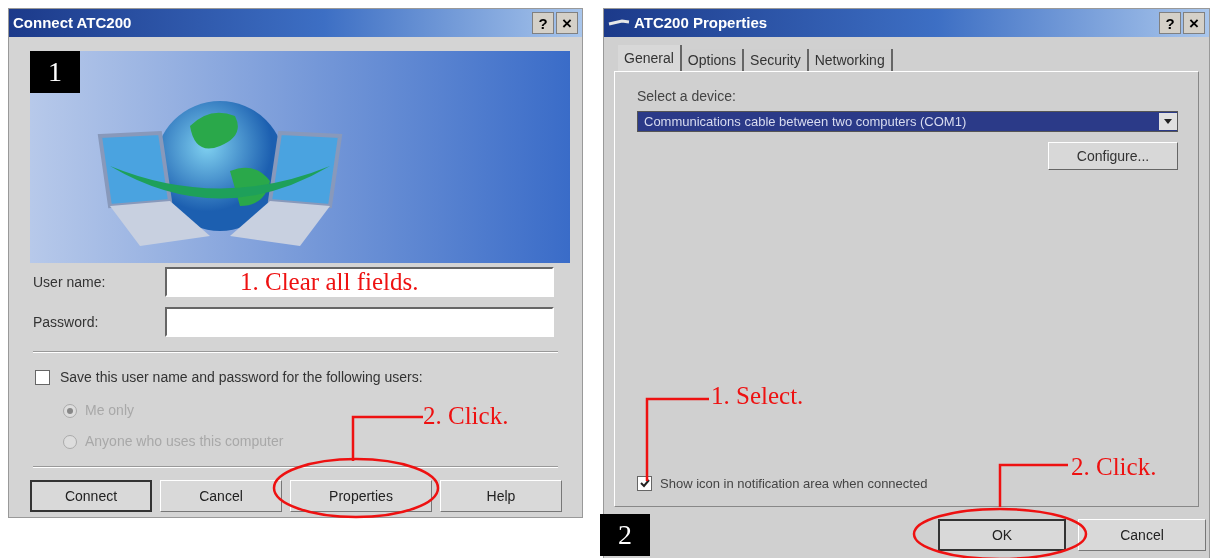 The image size is (1210, 558). Describe the element at coordinates (701, 22) in the screenshot. I see `window-title: ATC200 Properties` at that location.